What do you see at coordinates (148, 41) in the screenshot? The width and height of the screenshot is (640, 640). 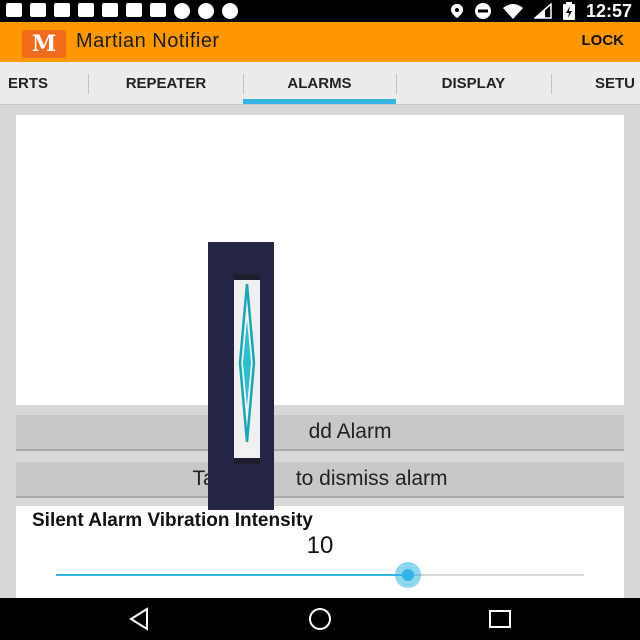 I see `app-title: Martian Notifier` at bounding box center [148, 41].